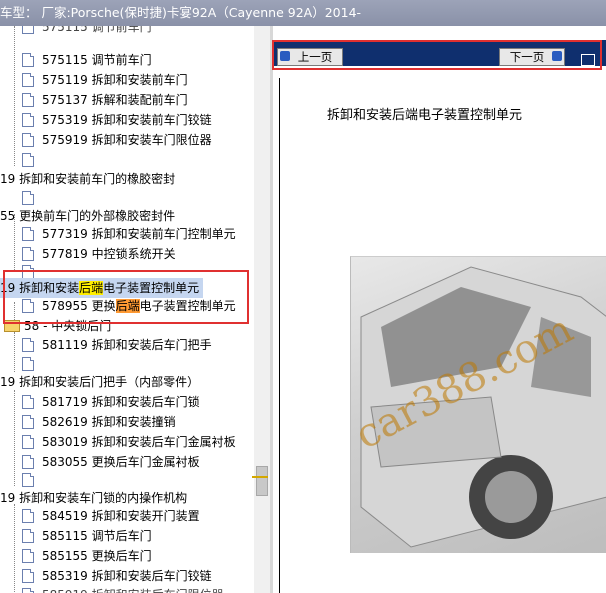  I want to click on tree-item-label: 拆卸和安装撞销, so click(133, 422).